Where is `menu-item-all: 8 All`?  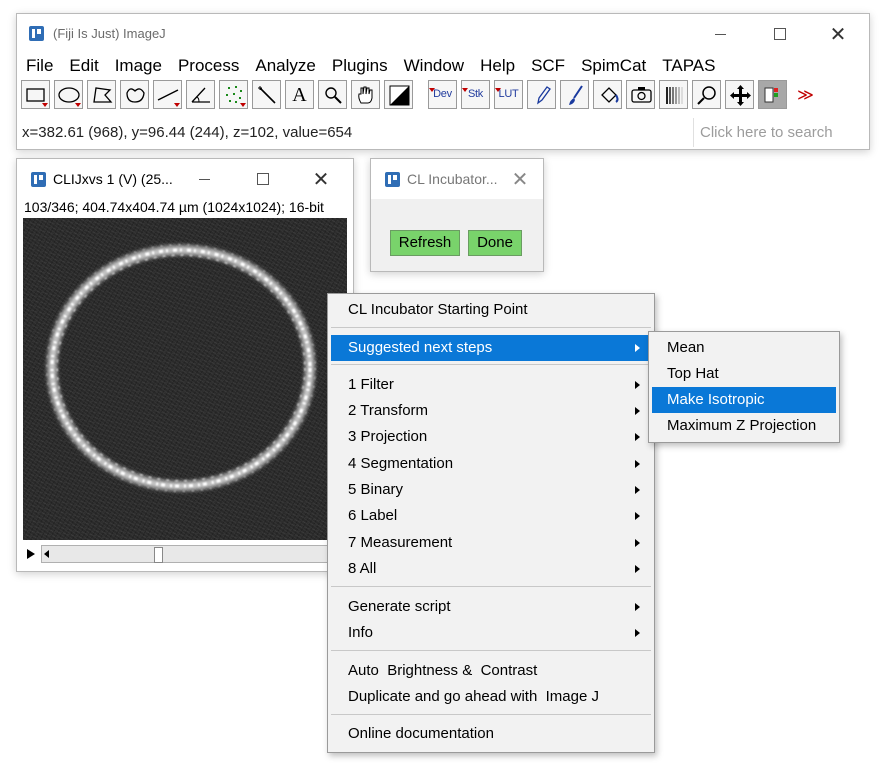
menu-item-all: 8 All is located at coordinates (491, 569).